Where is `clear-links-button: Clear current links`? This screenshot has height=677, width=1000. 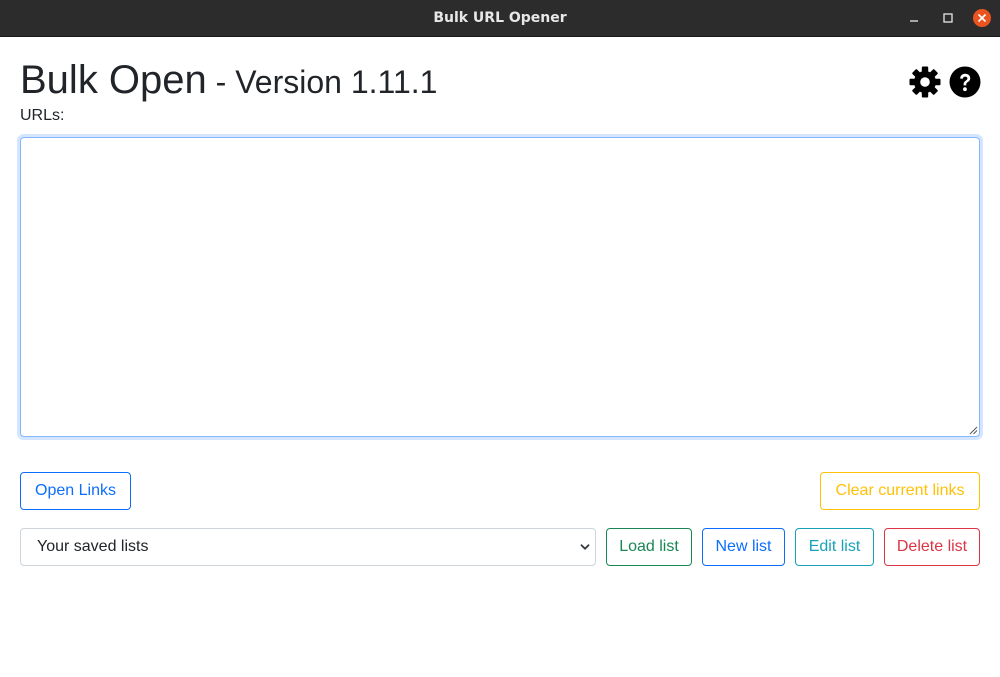
clear-links-button: Clear current links is located at coordinates (900, 491).